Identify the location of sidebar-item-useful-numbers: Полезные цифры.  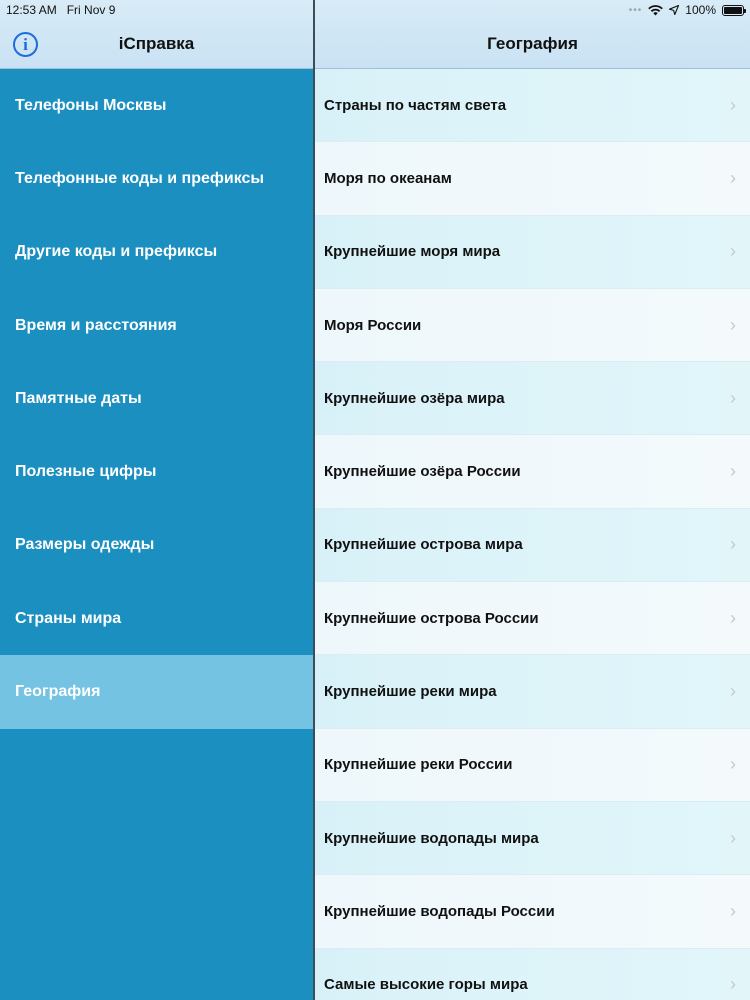
(156, 471).